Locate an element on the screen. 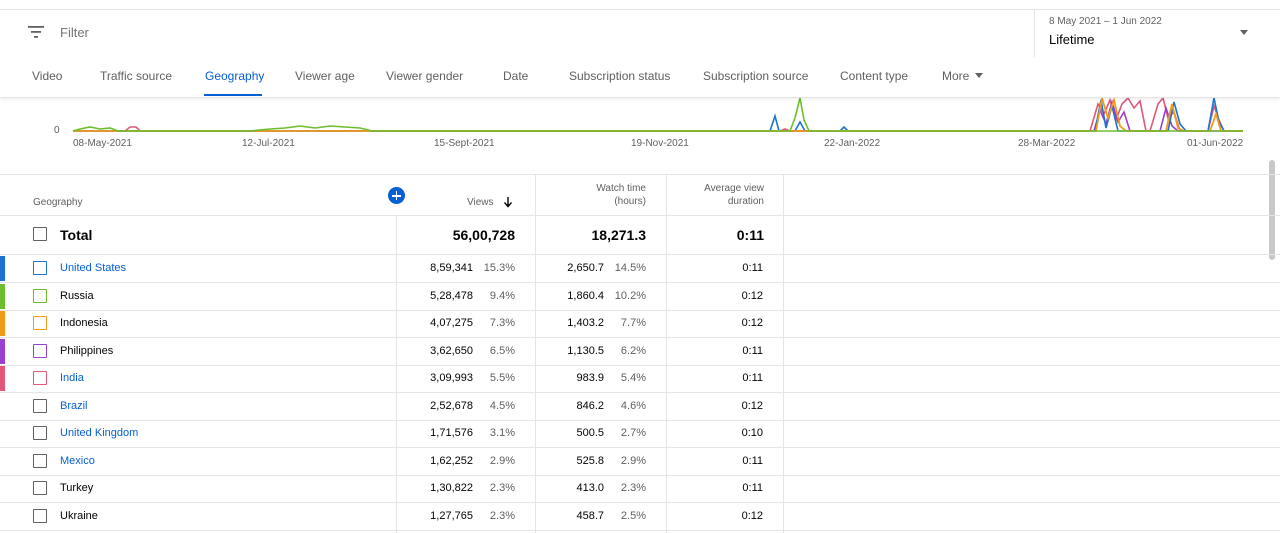 The height and width of the screenshot is (533, 1280). views-value: 8,59,341 is located at coordinates (451, 268).